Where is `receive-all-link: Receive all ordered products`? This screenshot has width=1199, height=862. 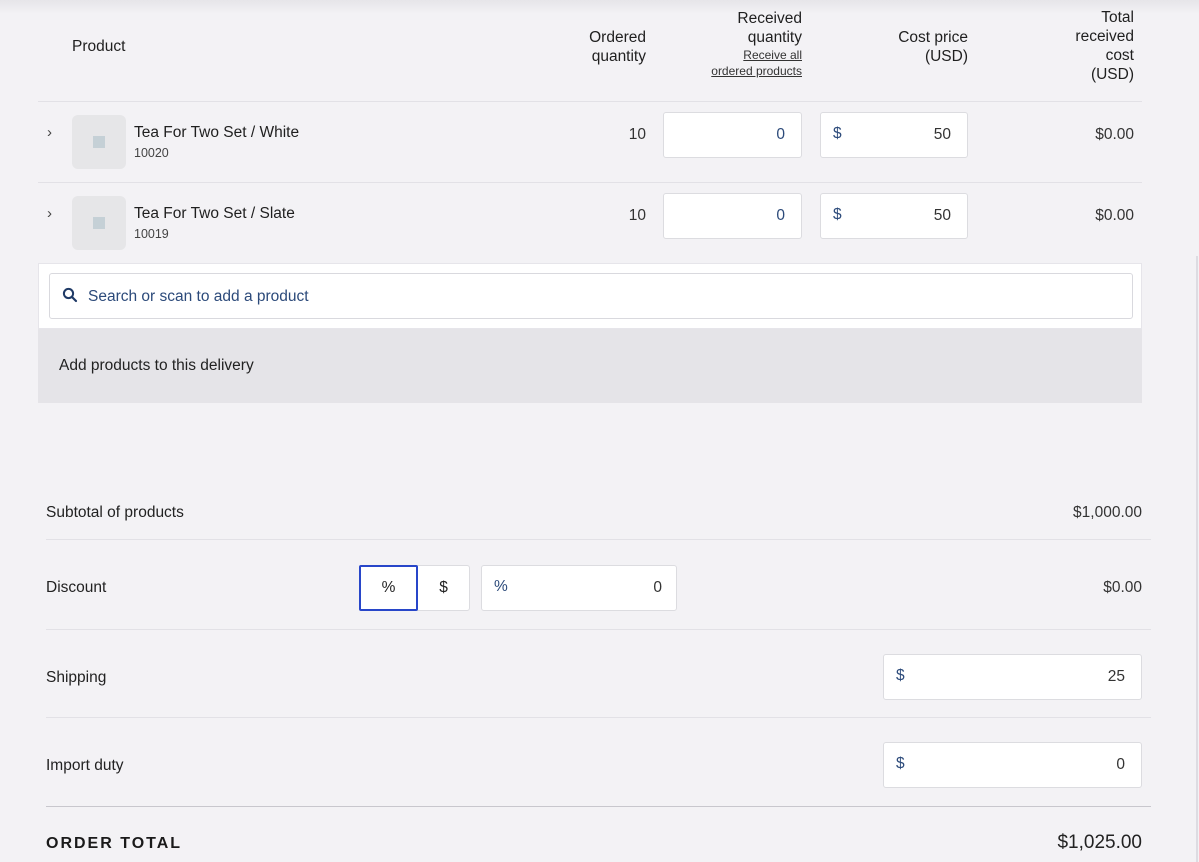 receive-all-link: Receive all ordered products is located at coordinates (751, 63).